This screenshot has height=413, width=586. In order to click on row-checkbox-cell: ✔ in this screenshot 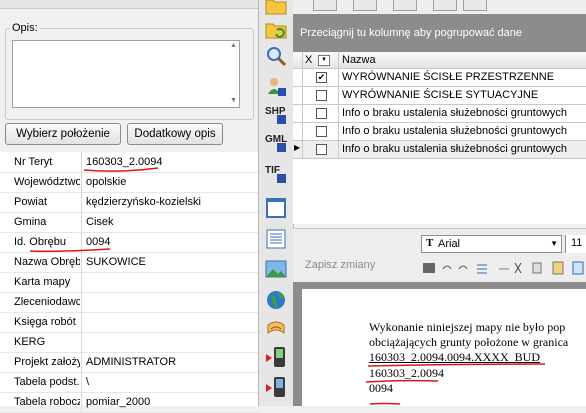, I will do `click(321, 78)`.